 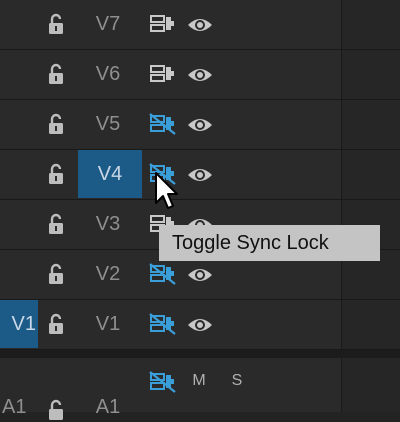 What do you see at coordinates (108, 24) in the screenshot?
I see `track-label: V7` at bounding box center [108, 24].